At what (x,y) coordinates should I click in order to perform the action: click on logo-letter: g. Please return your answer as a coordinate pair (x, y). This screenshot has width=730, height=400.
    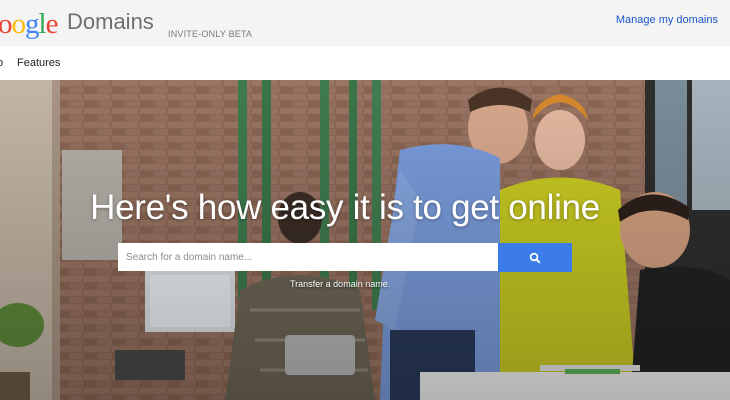
    Looking at the image, I should click on (32, 24).